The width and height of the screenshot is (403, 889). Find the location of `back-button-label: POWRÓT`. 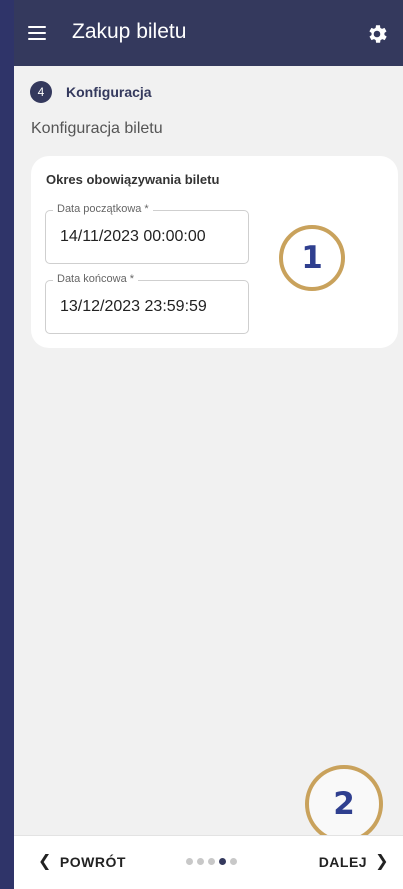

back-button-label: POWRÓT is located at coordinates (92, 862).